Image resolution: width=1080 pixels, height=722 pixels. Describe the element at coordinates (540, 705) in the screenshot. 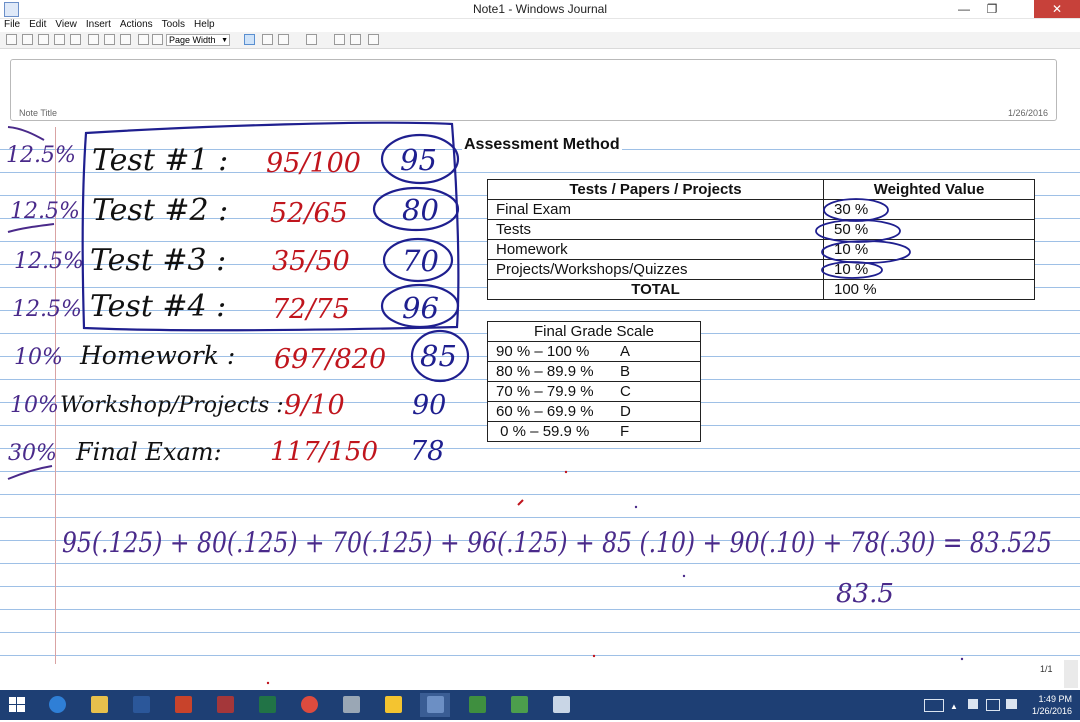

I see `taskbar: ▲ 1:49 PM 1/26/2016` at that location.